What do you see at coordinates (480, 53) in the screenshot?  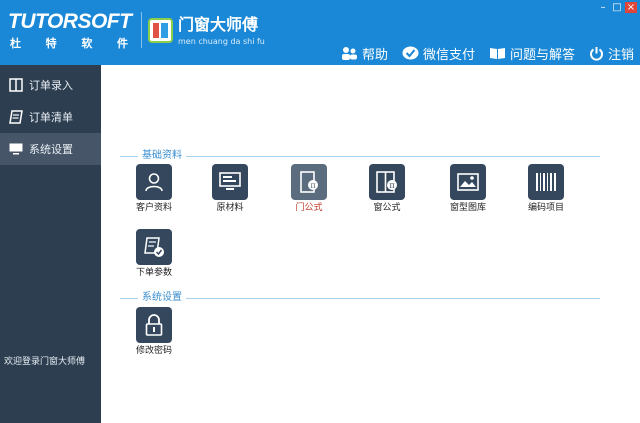 I see `top-toolbar: 帮助 微信支付 问题与解答 注销` at bounding box center [480, 53].